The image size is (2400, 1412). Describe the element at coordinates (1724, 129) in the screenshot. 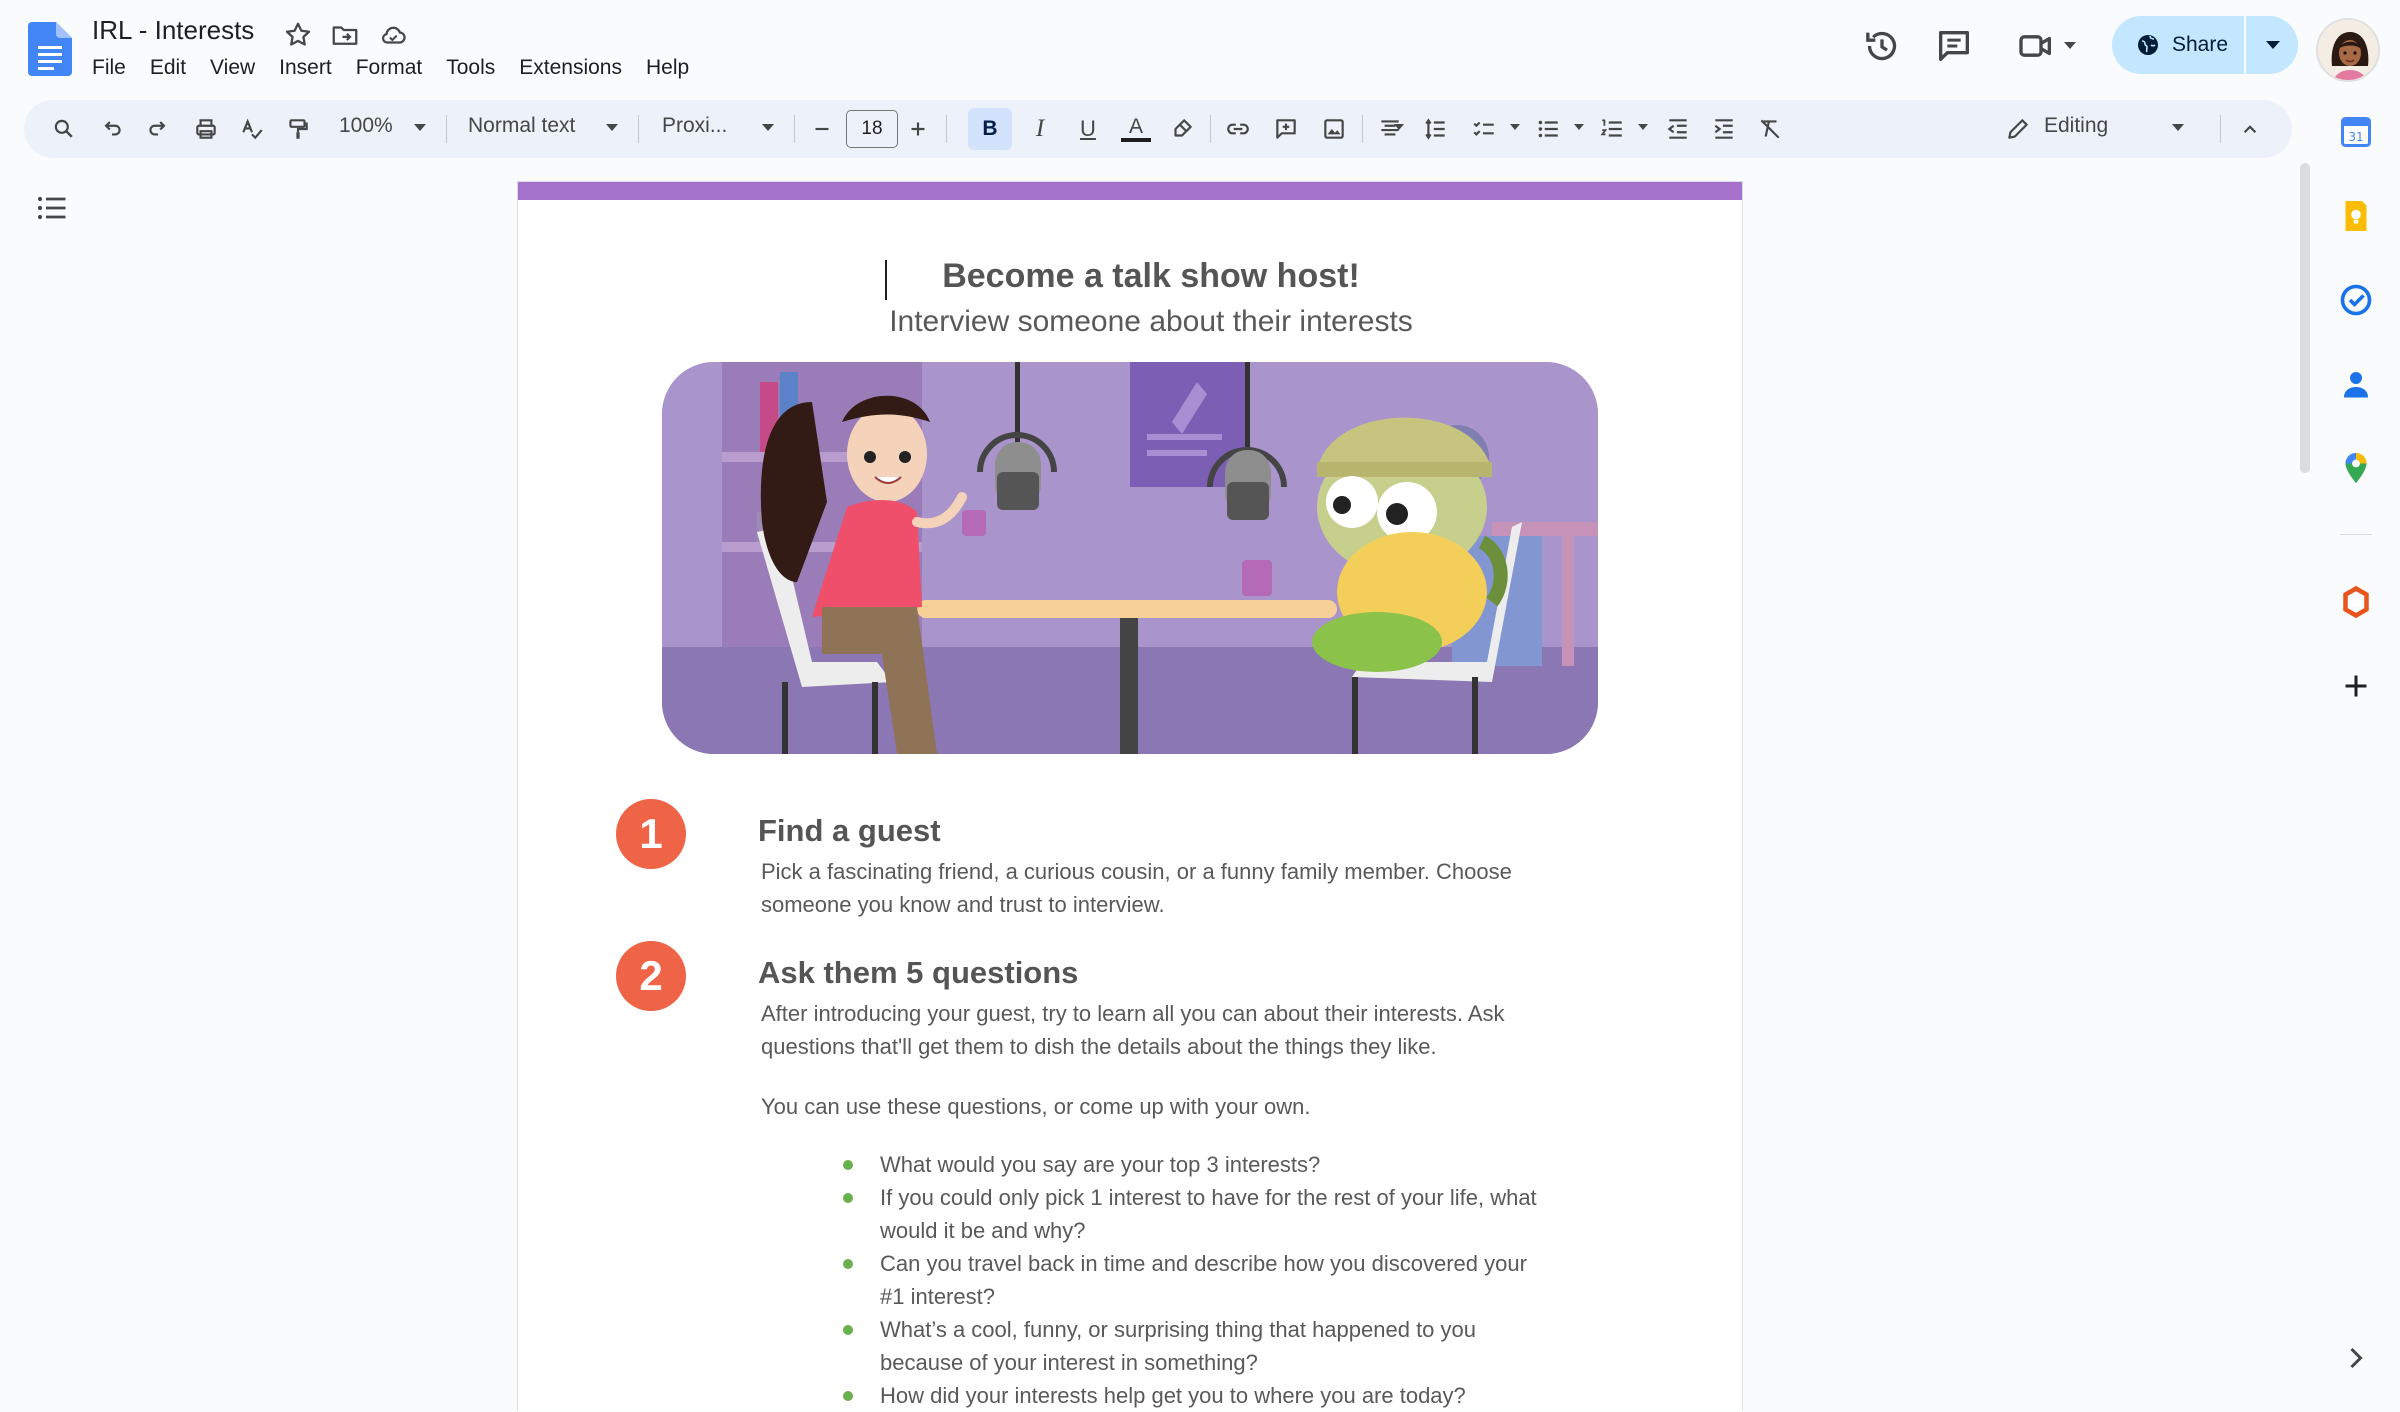

I see `increase-indent-icon` at that location.